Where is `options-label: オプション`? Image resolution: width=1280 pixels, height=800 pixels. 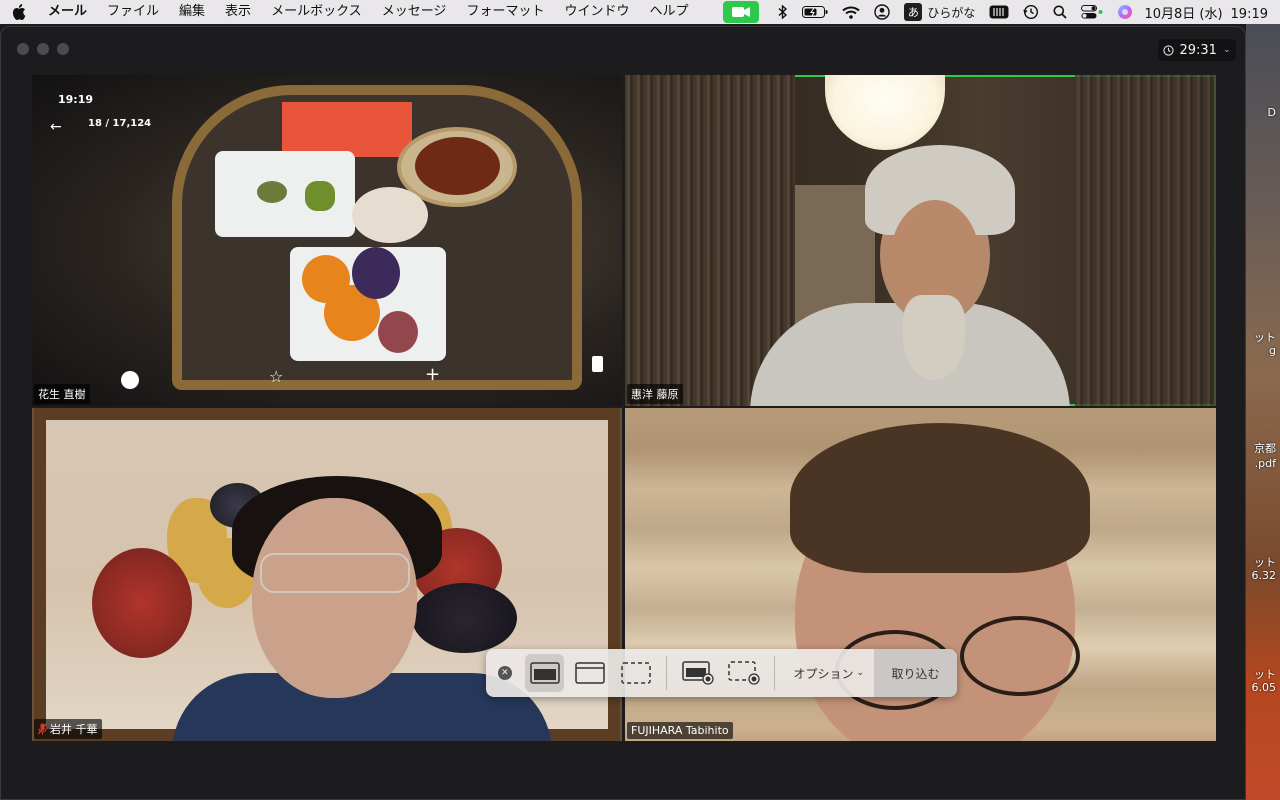
options-label: オプション is located at coordinates (823, 673).